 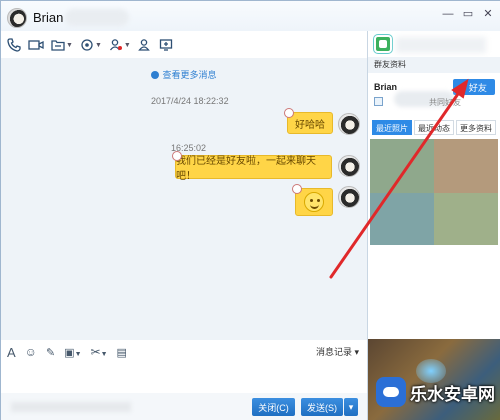 What do you see at coordinates (17, 18) in the screenshot?
I see `title-avatar` at bounding box center [17, 18].